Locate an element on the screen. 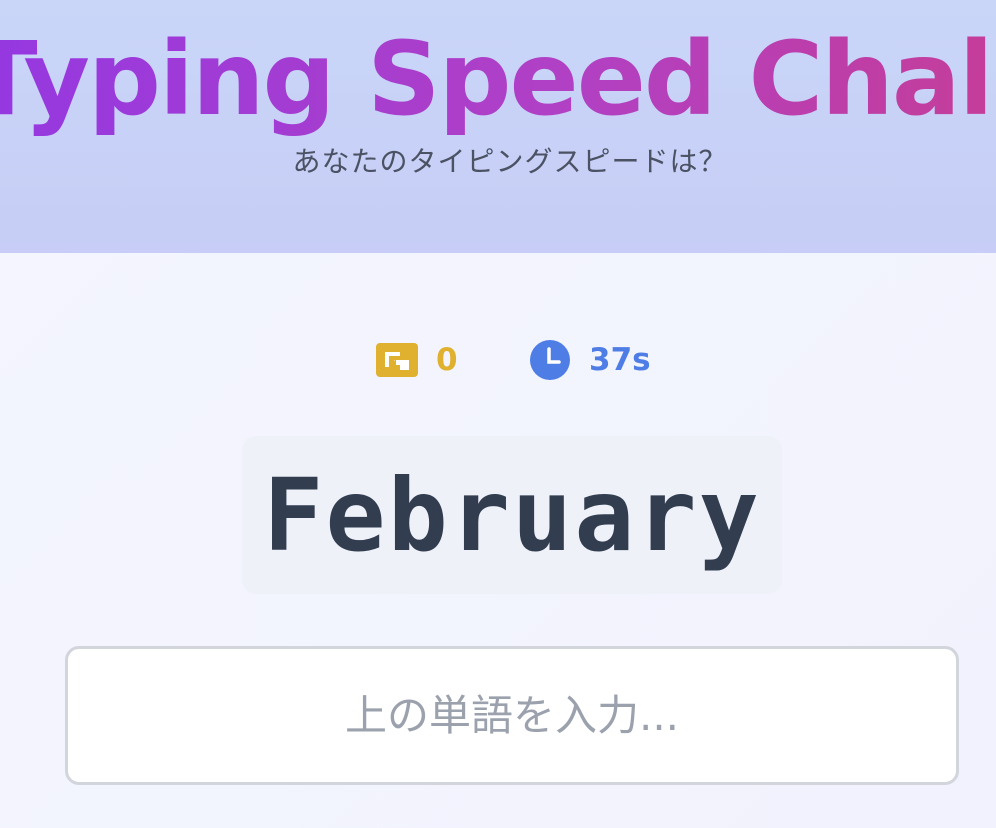 The image size is (996, 828). clock-icon is located at coordinates (550, 360).